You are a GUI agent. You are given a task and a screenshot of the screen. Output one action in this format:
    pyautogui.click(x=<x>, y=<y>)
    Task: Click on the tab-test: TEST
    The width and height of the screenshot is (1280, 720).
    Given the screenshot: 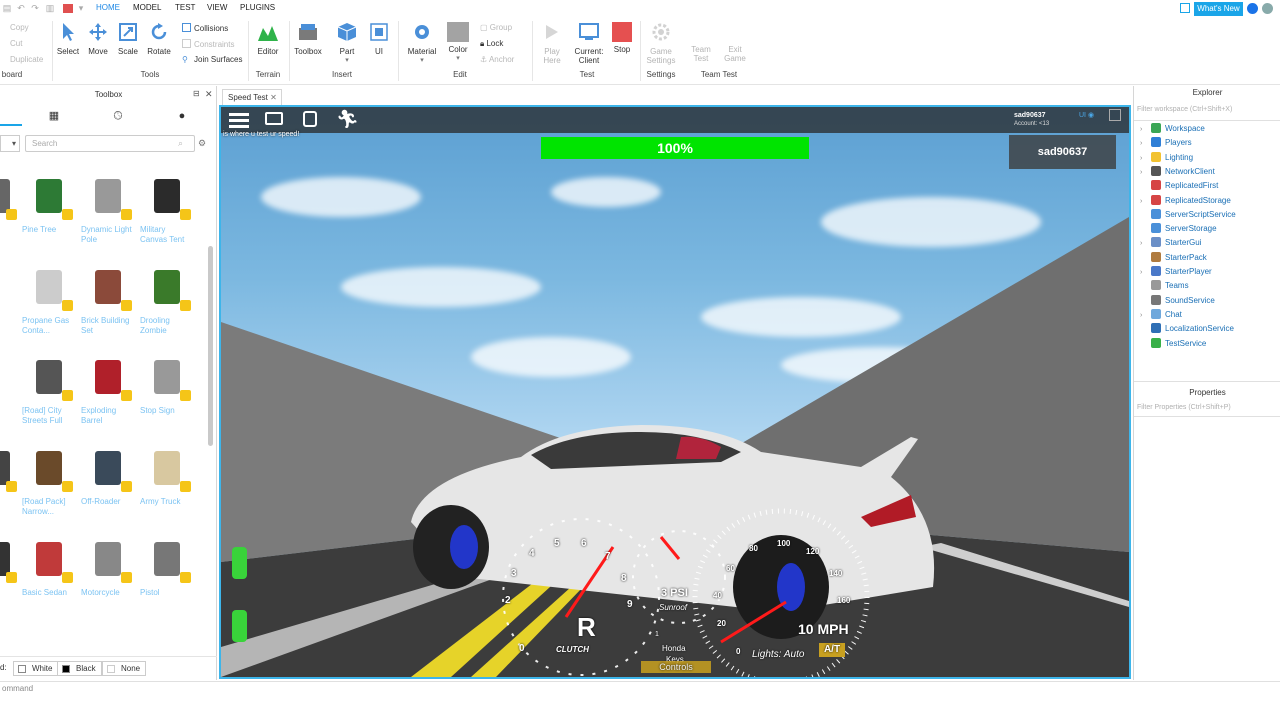 What is the action you would take?
    pyautogui.click(x=185, y=7)
    